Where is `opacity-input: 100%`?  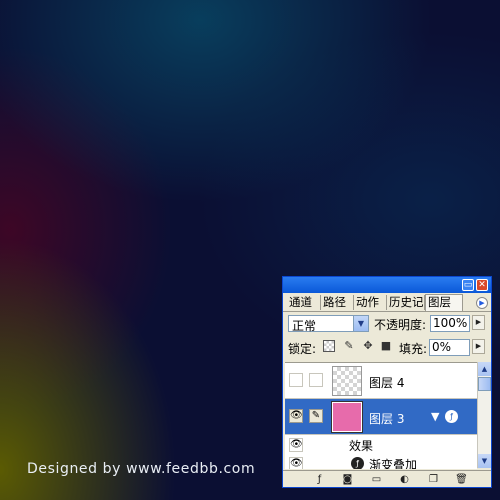
opacity-input: 100% is located at coordinates (450, 323).